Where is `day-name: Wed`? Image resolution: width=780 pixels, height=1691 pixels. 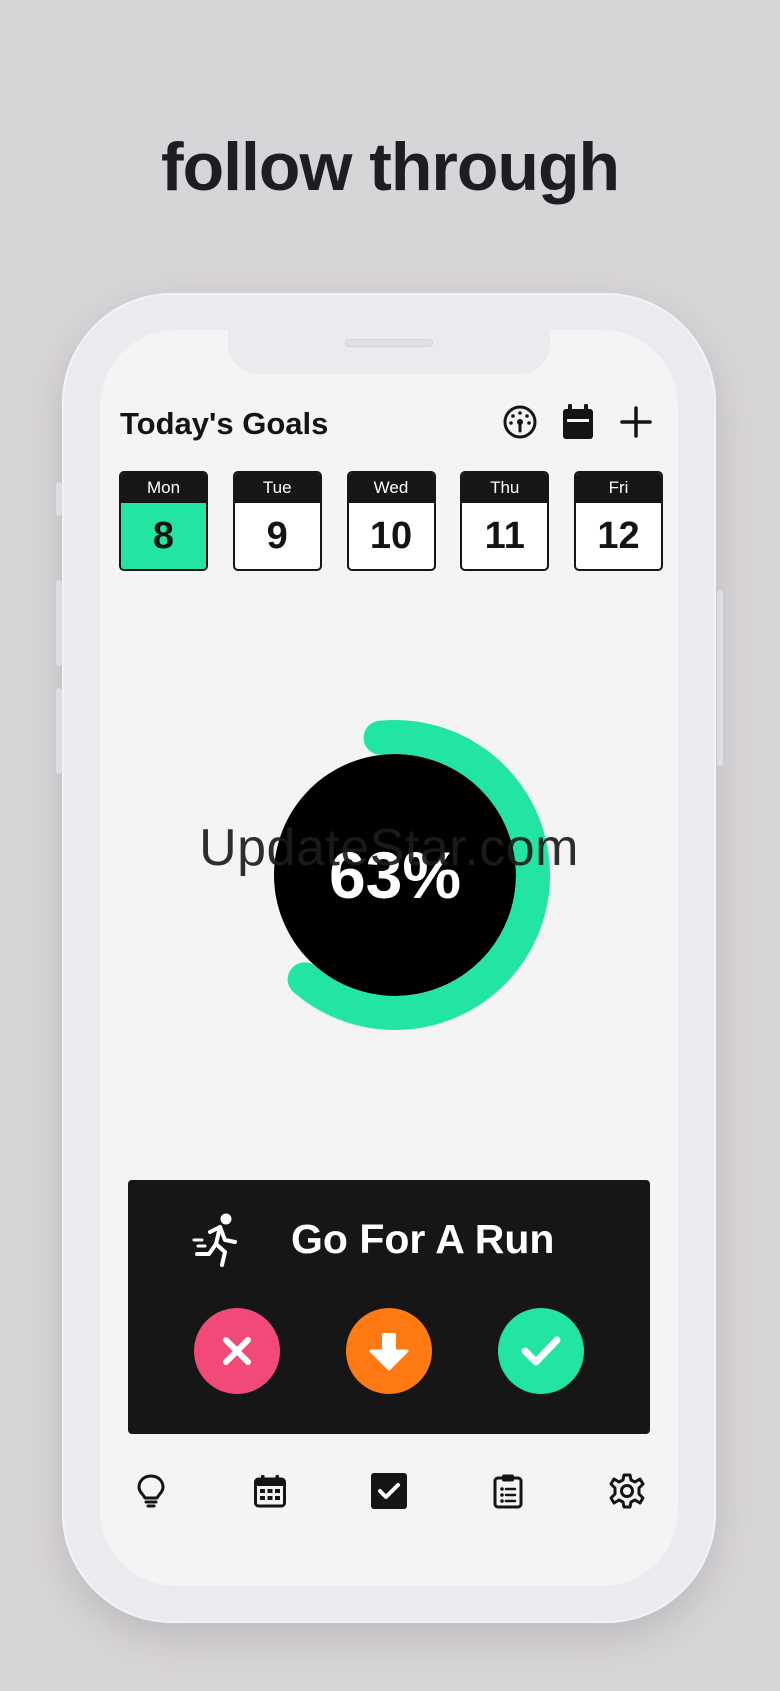 day-name: Wed is located at coordinates (391, 488).